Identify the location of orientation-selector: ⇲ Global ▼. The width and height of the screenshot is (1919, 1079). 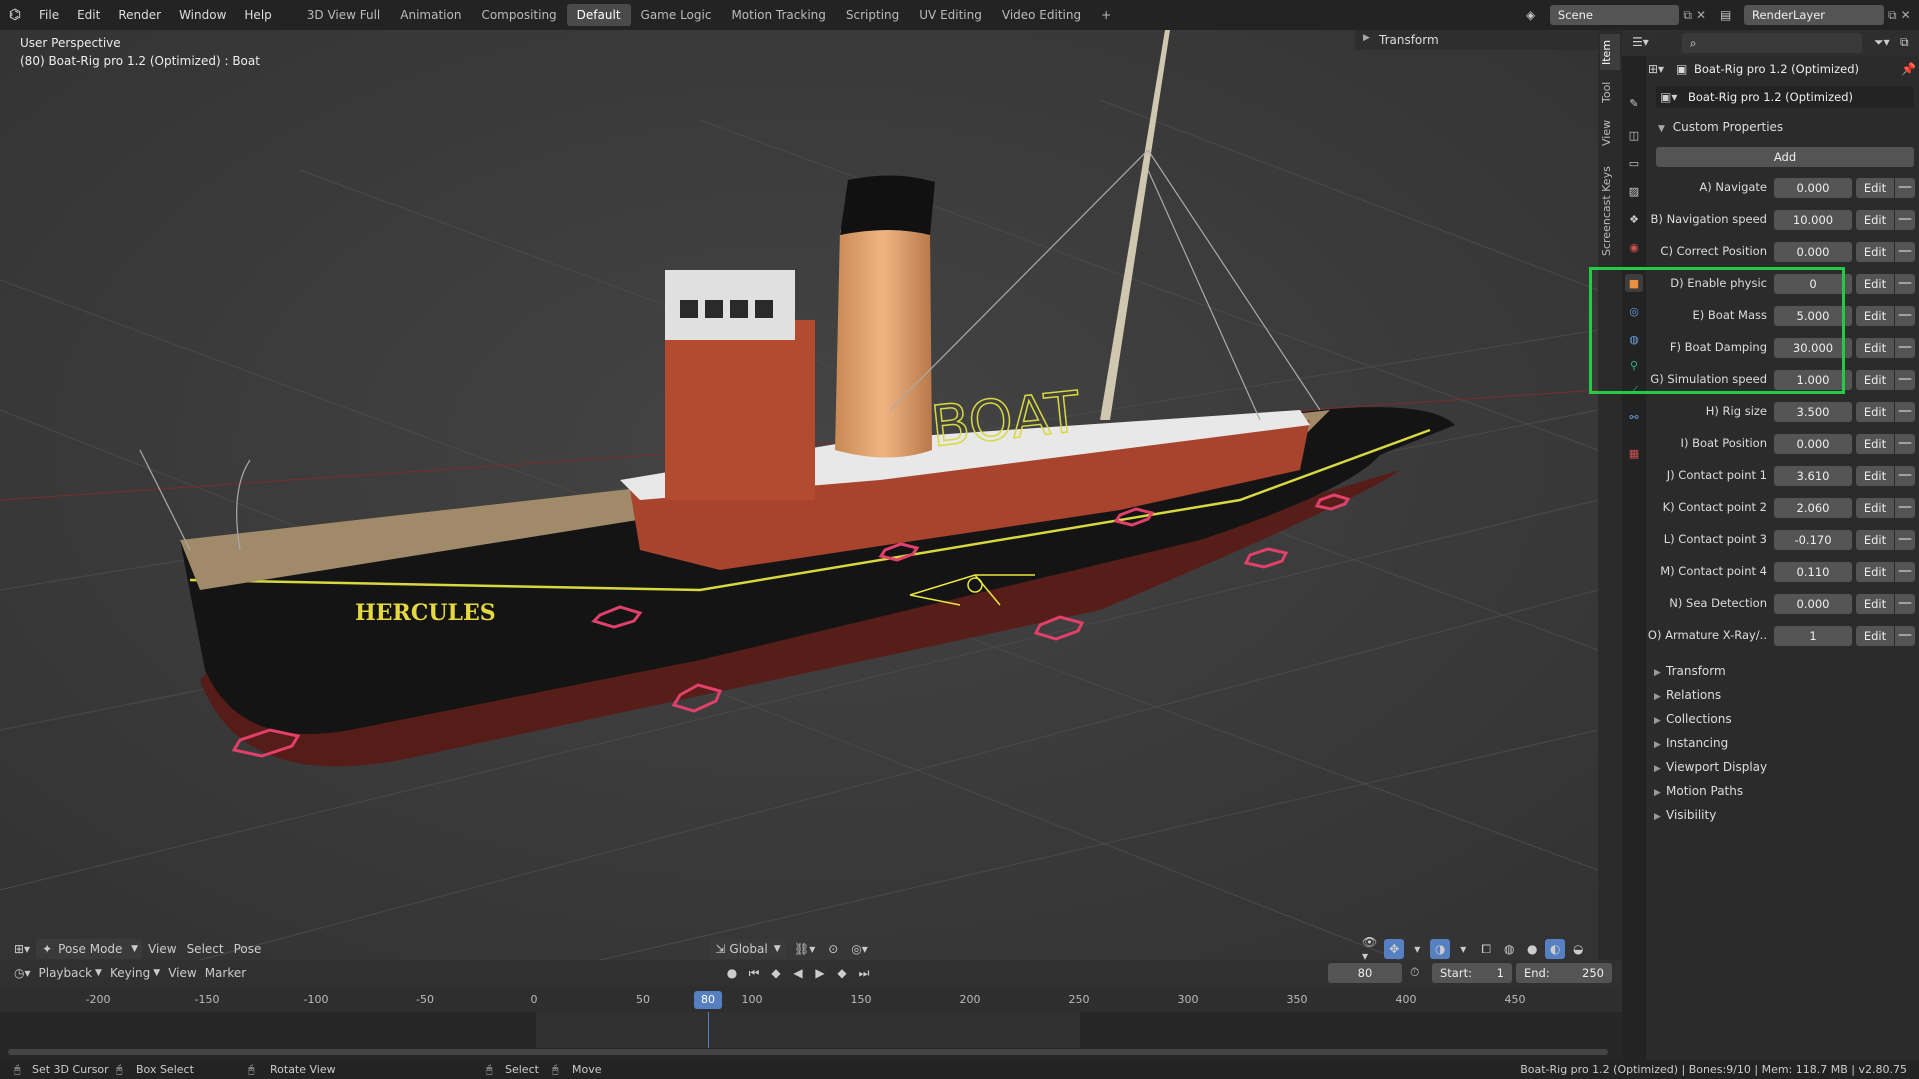
(748, 949).